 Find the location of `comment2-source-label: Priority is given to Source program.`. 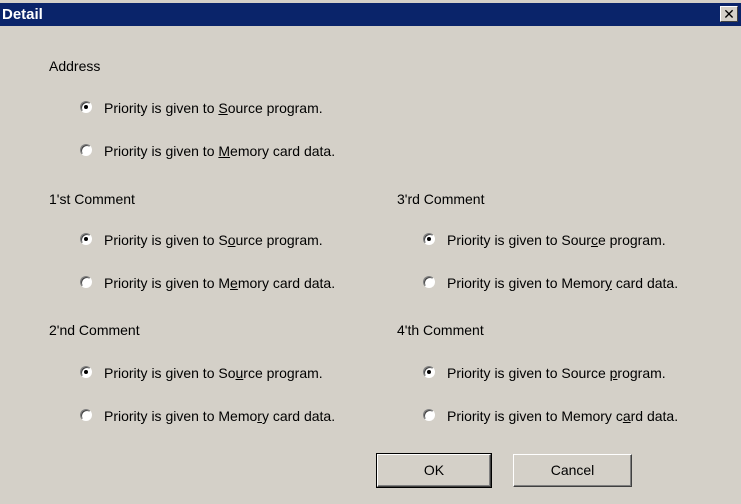

comment2-source-label: Priority is given to Source program. is located at coordinates (213, 373).